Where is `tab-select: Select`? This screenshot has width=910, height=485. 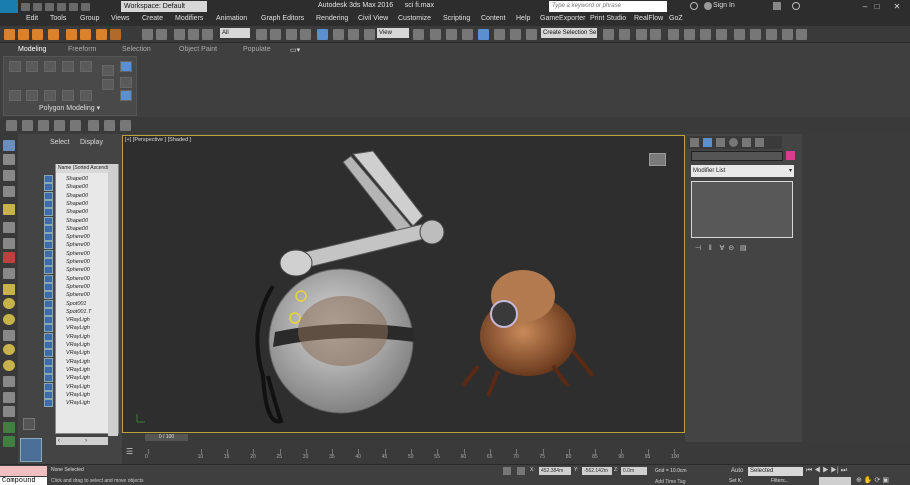 tab-select: Select is located at coordinates (59, 142).